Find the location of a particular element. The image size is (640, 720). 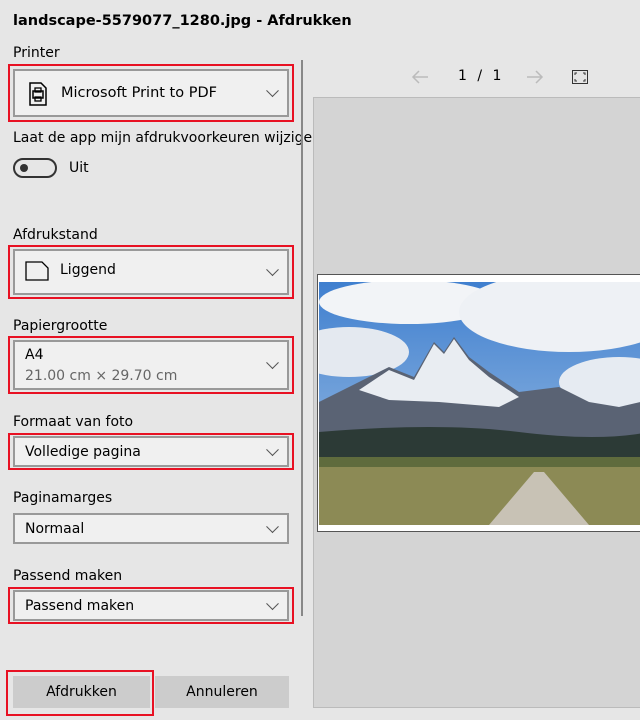

printer-value: Microsoft Print to PDF is located at coordinates (139, 93).